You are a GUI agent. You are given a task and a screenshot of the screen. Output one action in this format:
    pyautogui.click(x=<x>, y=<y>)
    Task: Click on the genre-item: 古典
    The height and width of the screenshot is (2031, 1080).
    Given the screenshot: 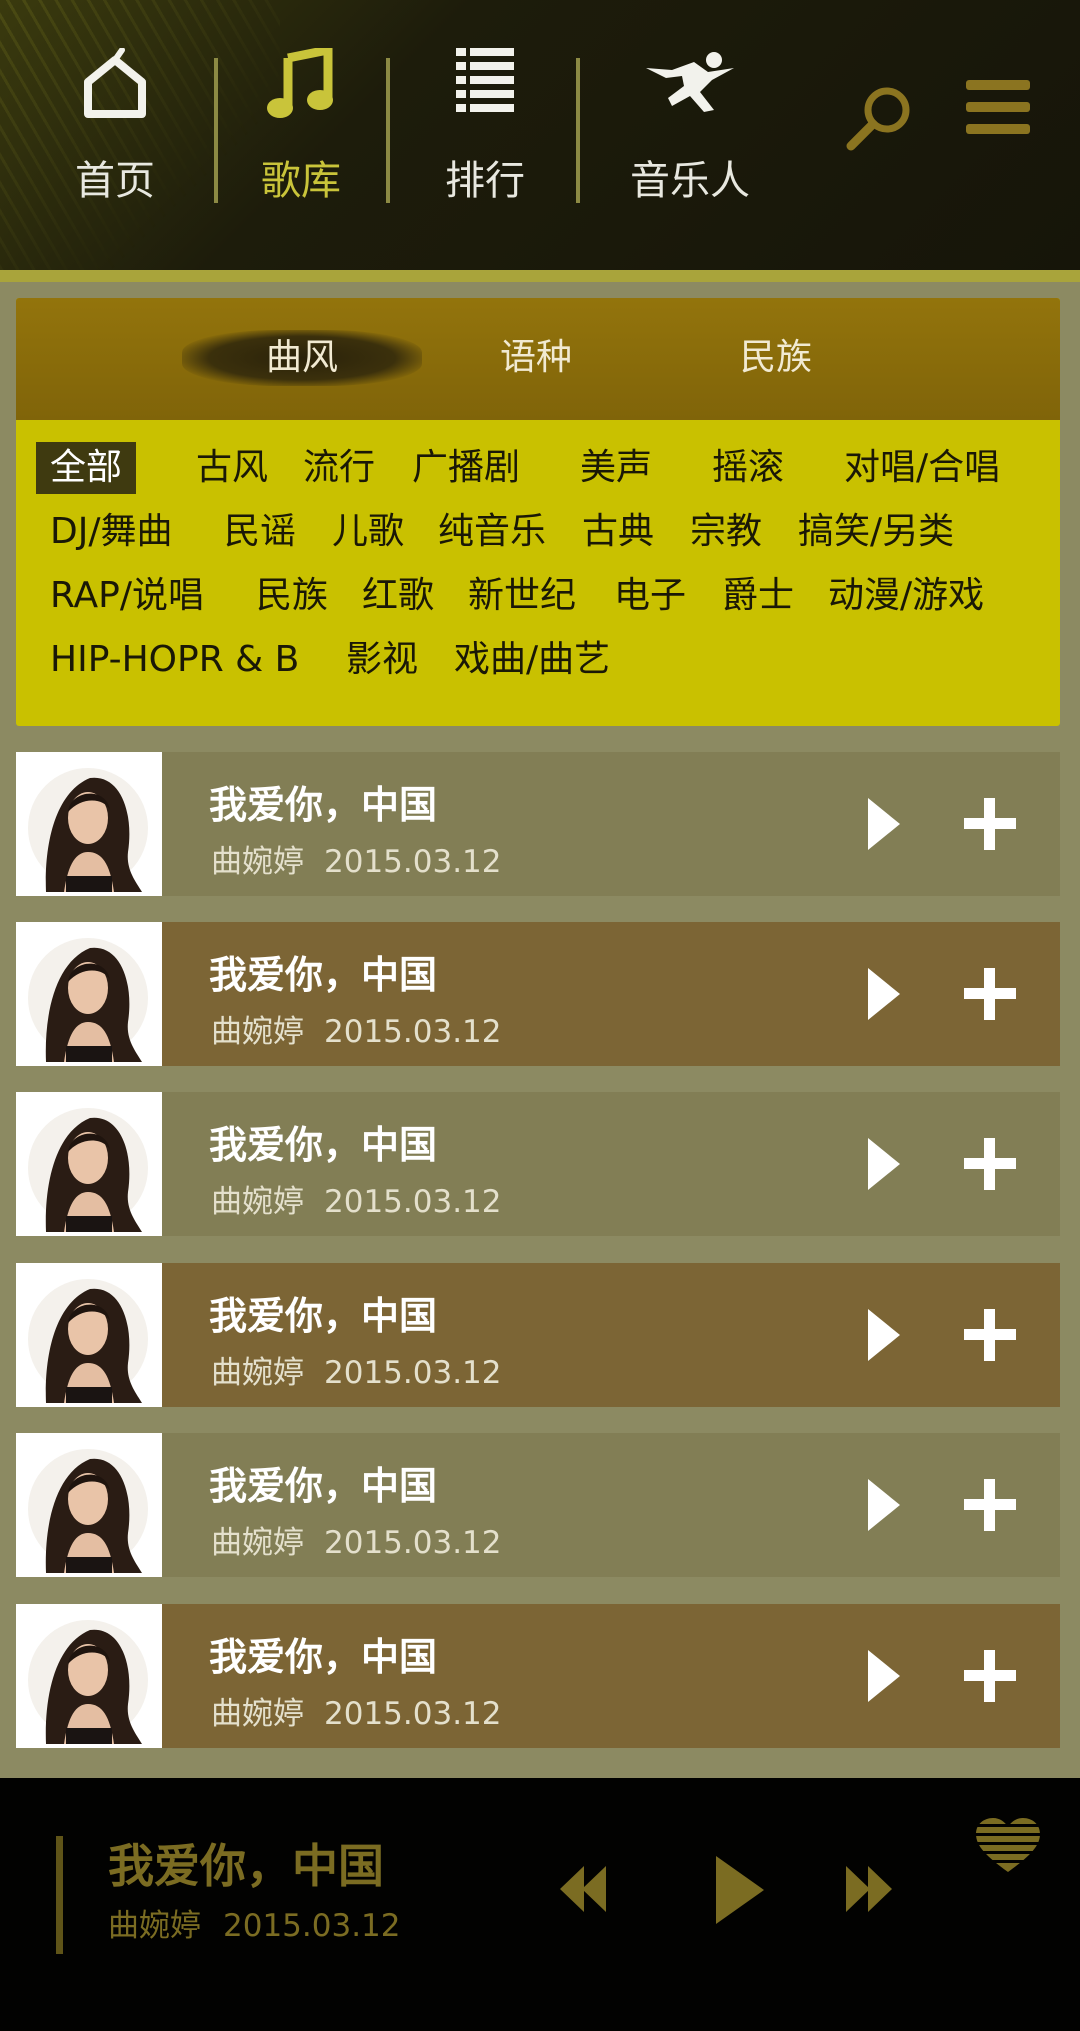 What is the action you would take?
    pyautogui.click(x=618, y=532)
    